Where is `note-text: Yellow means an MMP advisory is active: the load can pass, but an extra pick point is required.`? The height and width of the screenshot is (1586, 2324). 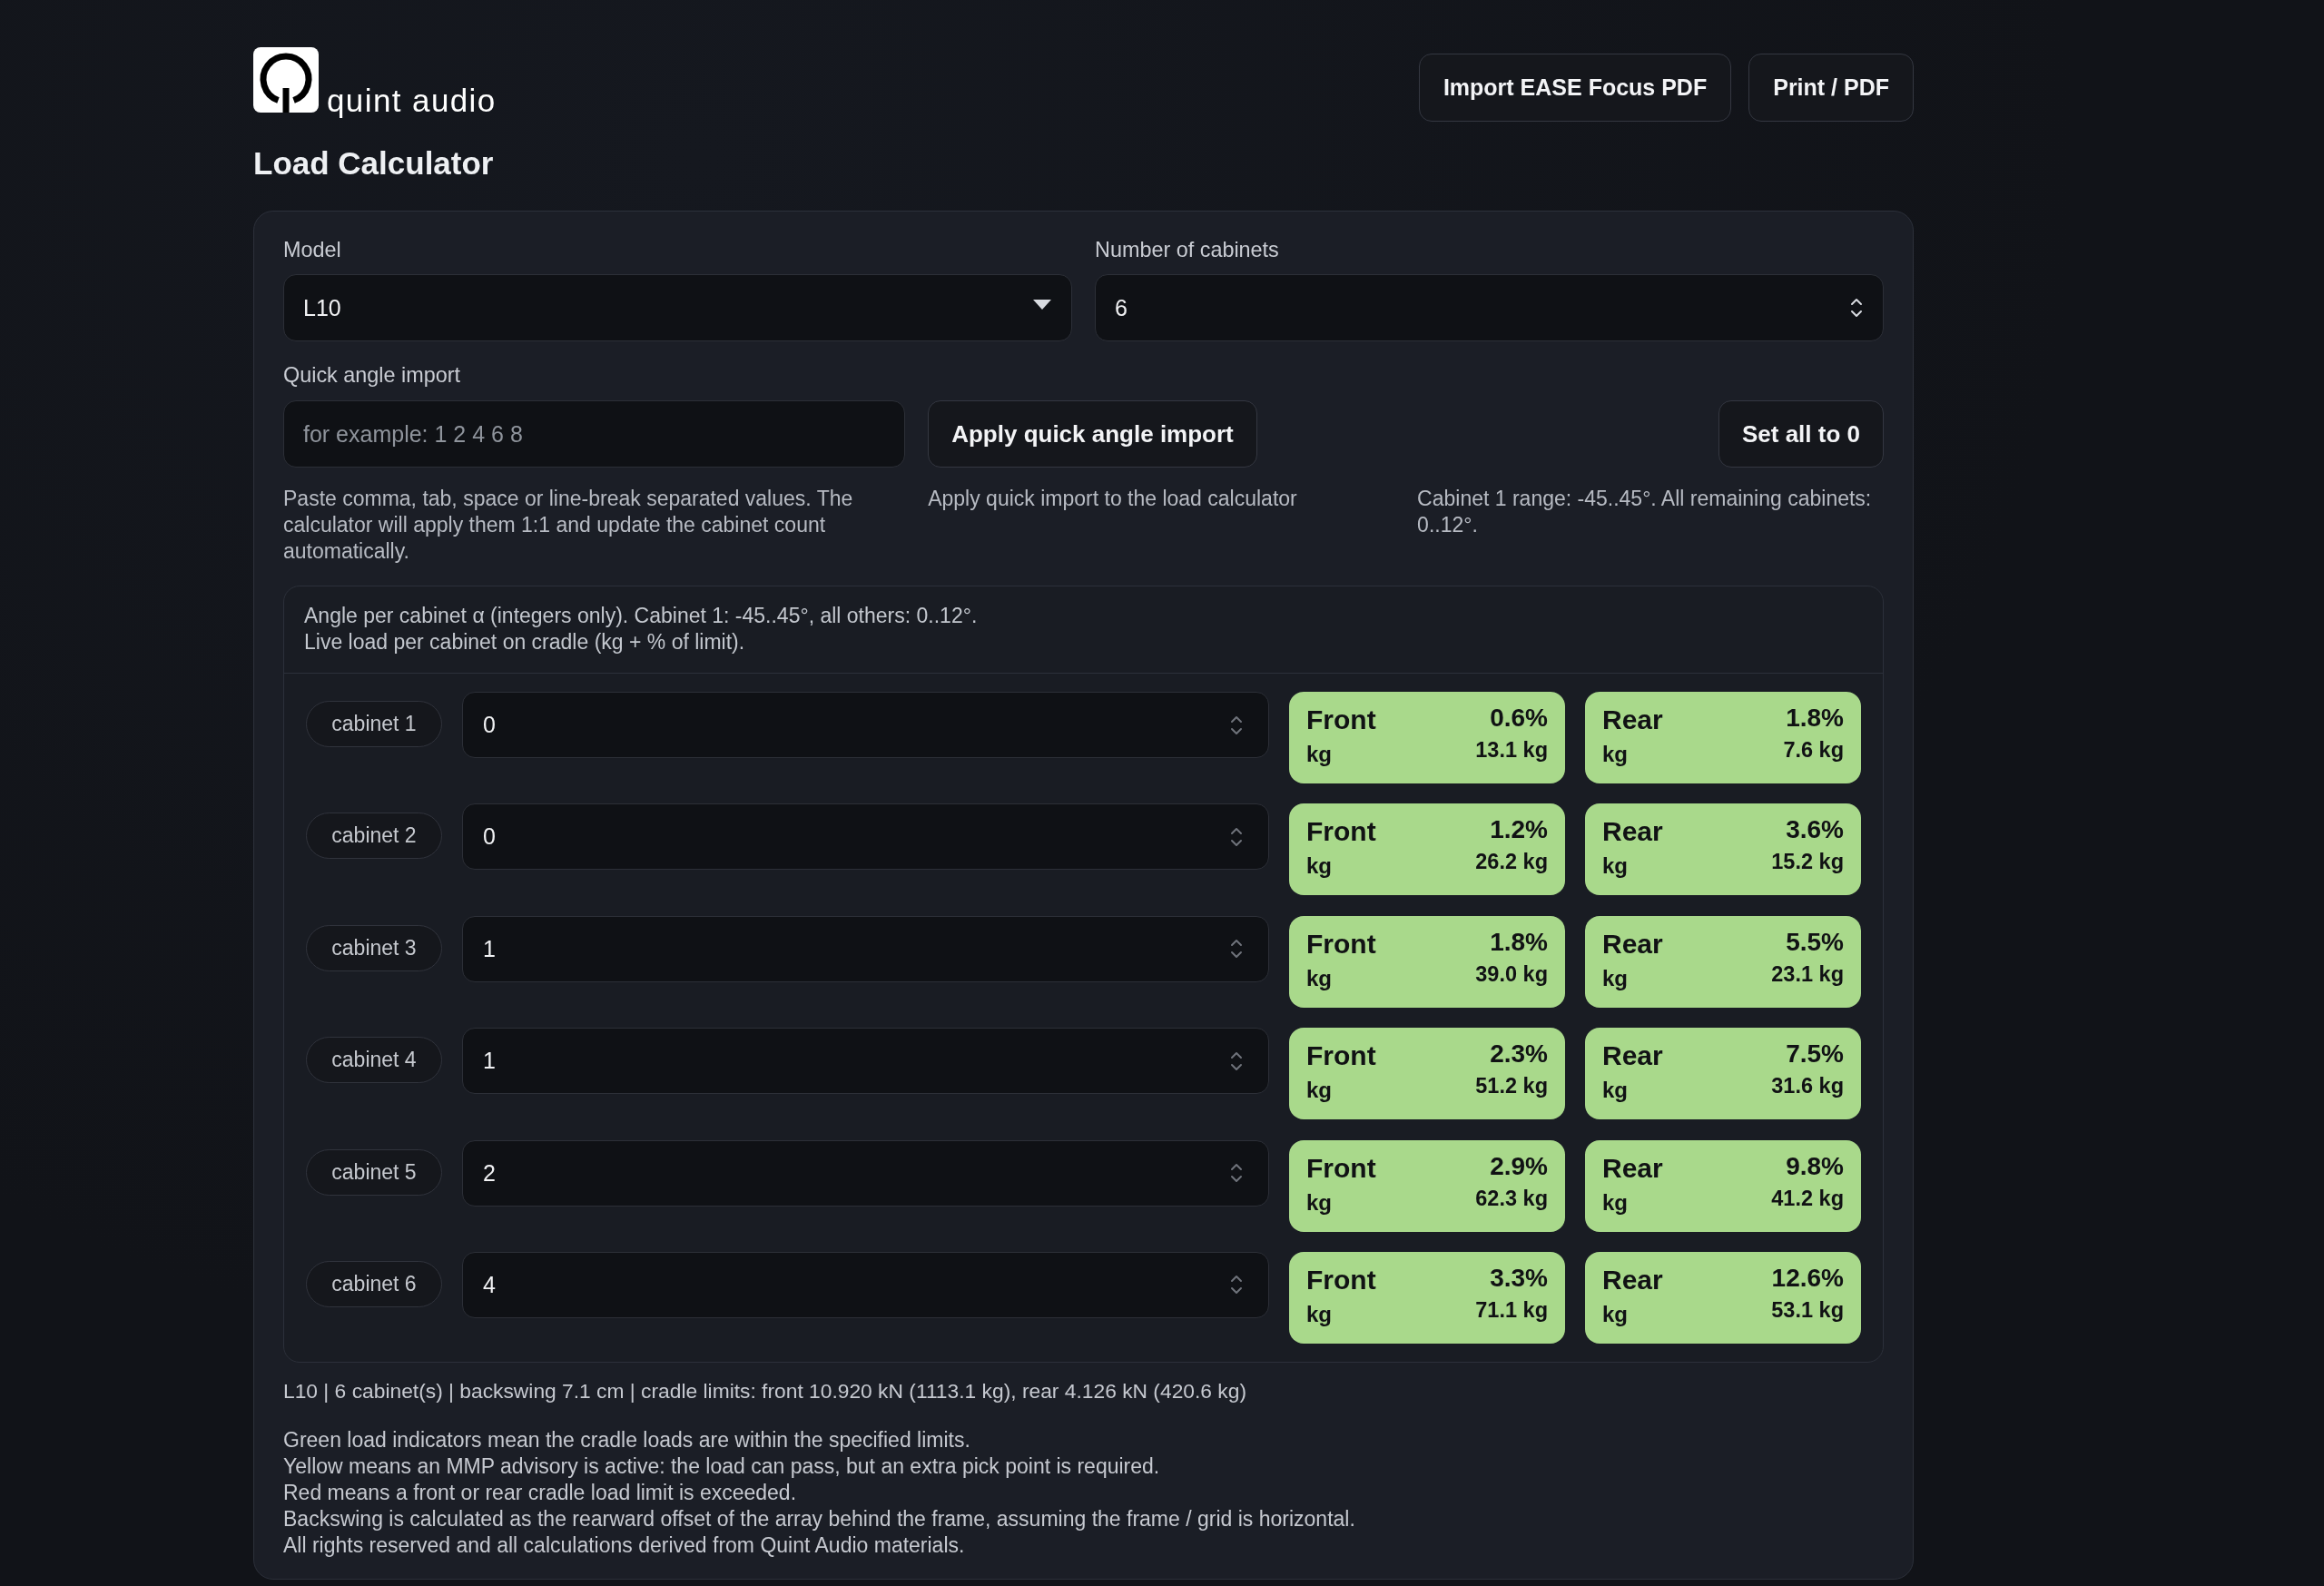
note-text: Yellow means an MMP advisory is active: the load can pass, but an extra pick point is required. is located at coordinates (722, 1466).